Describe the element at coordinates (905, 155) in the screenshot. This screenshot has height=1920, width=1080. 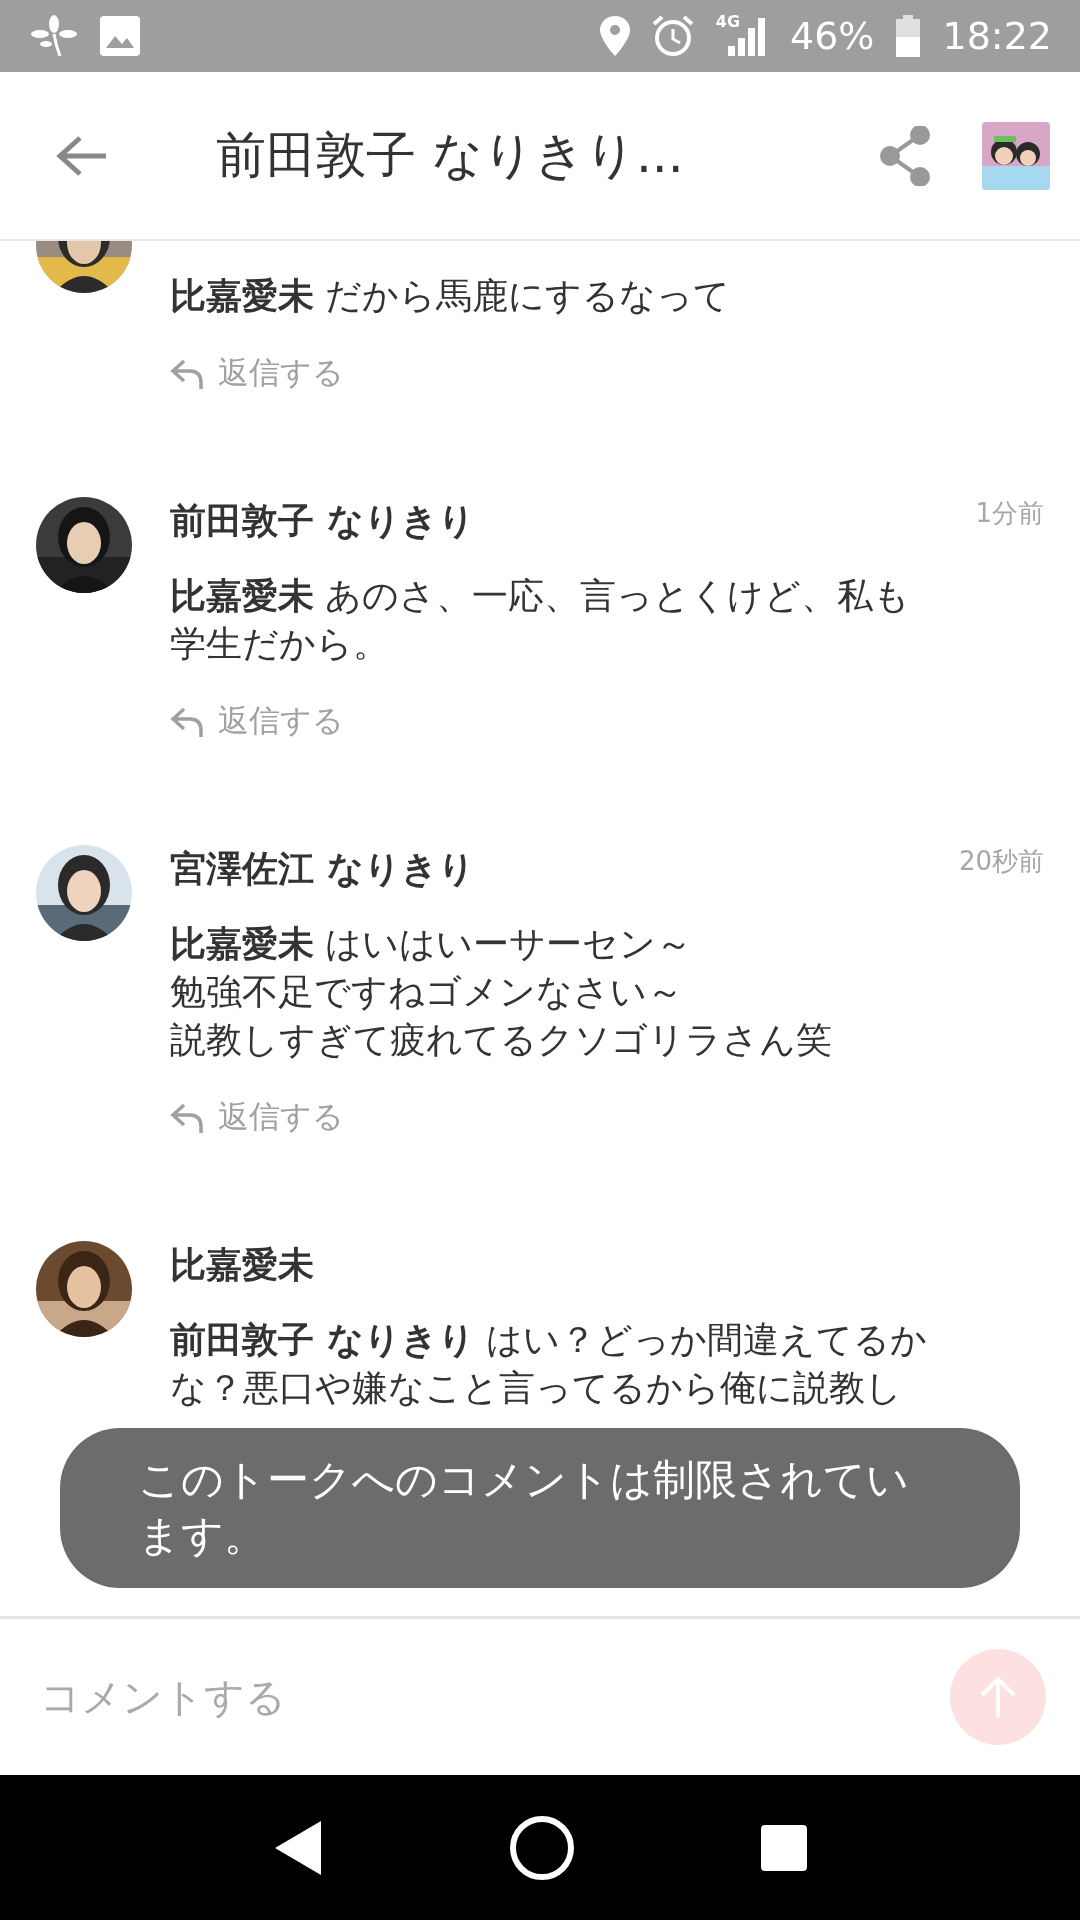
I see `share-button` at that location.